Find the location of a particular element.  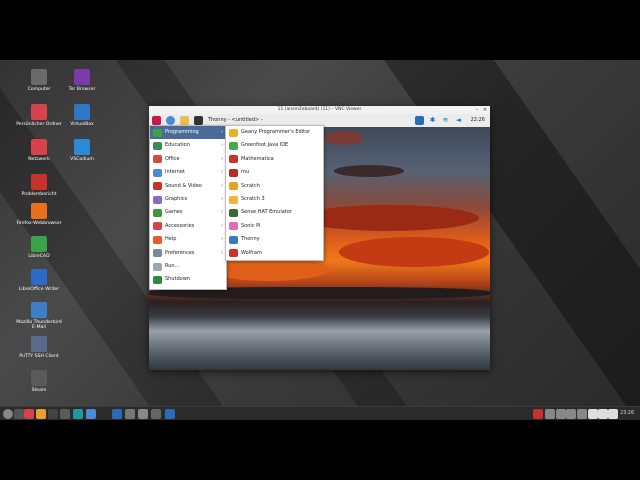

menu-item-sound-video: Sound & Video › is located at coordinates (188, 186).